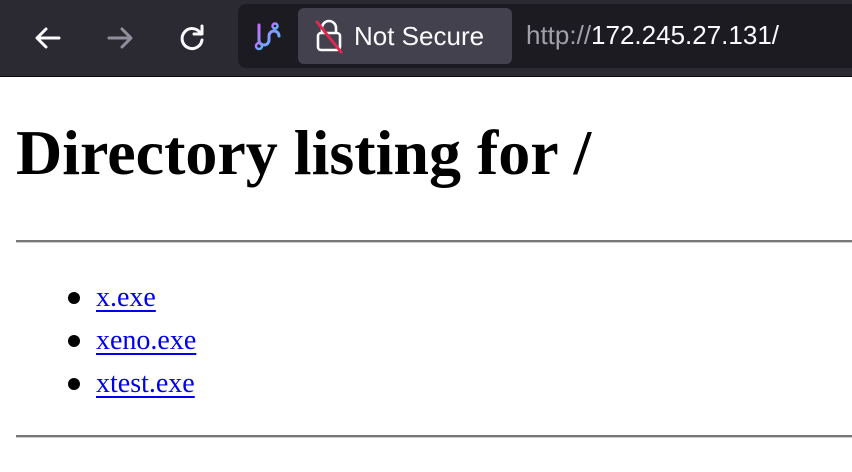  I want to click on url-bar: Not Secure http://172.245.27.131/, so click(545, 36).